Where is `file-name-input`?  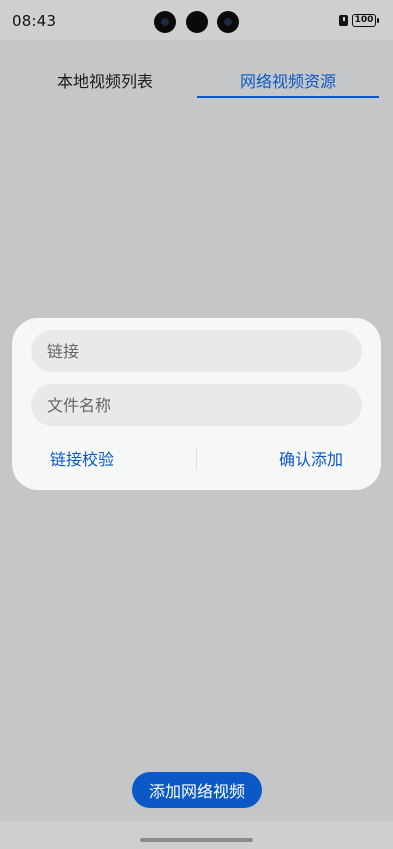 file-name-input is located at coordinates (196, 405).